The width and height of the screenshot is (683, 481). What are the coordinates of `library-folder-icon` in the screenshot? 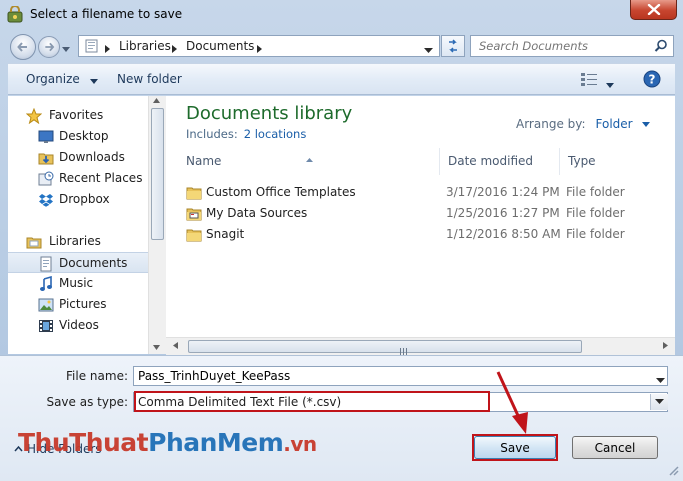 It's located at (92, 47).